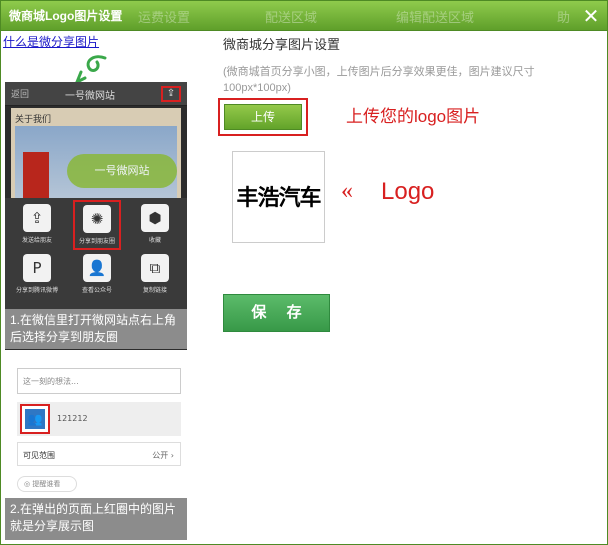 Image resolution: width=608 pixels, height=545 pixels. Describe the element at coordinates (91, 69) in the screenshot. I see `guide-arrow-icon` at that location.